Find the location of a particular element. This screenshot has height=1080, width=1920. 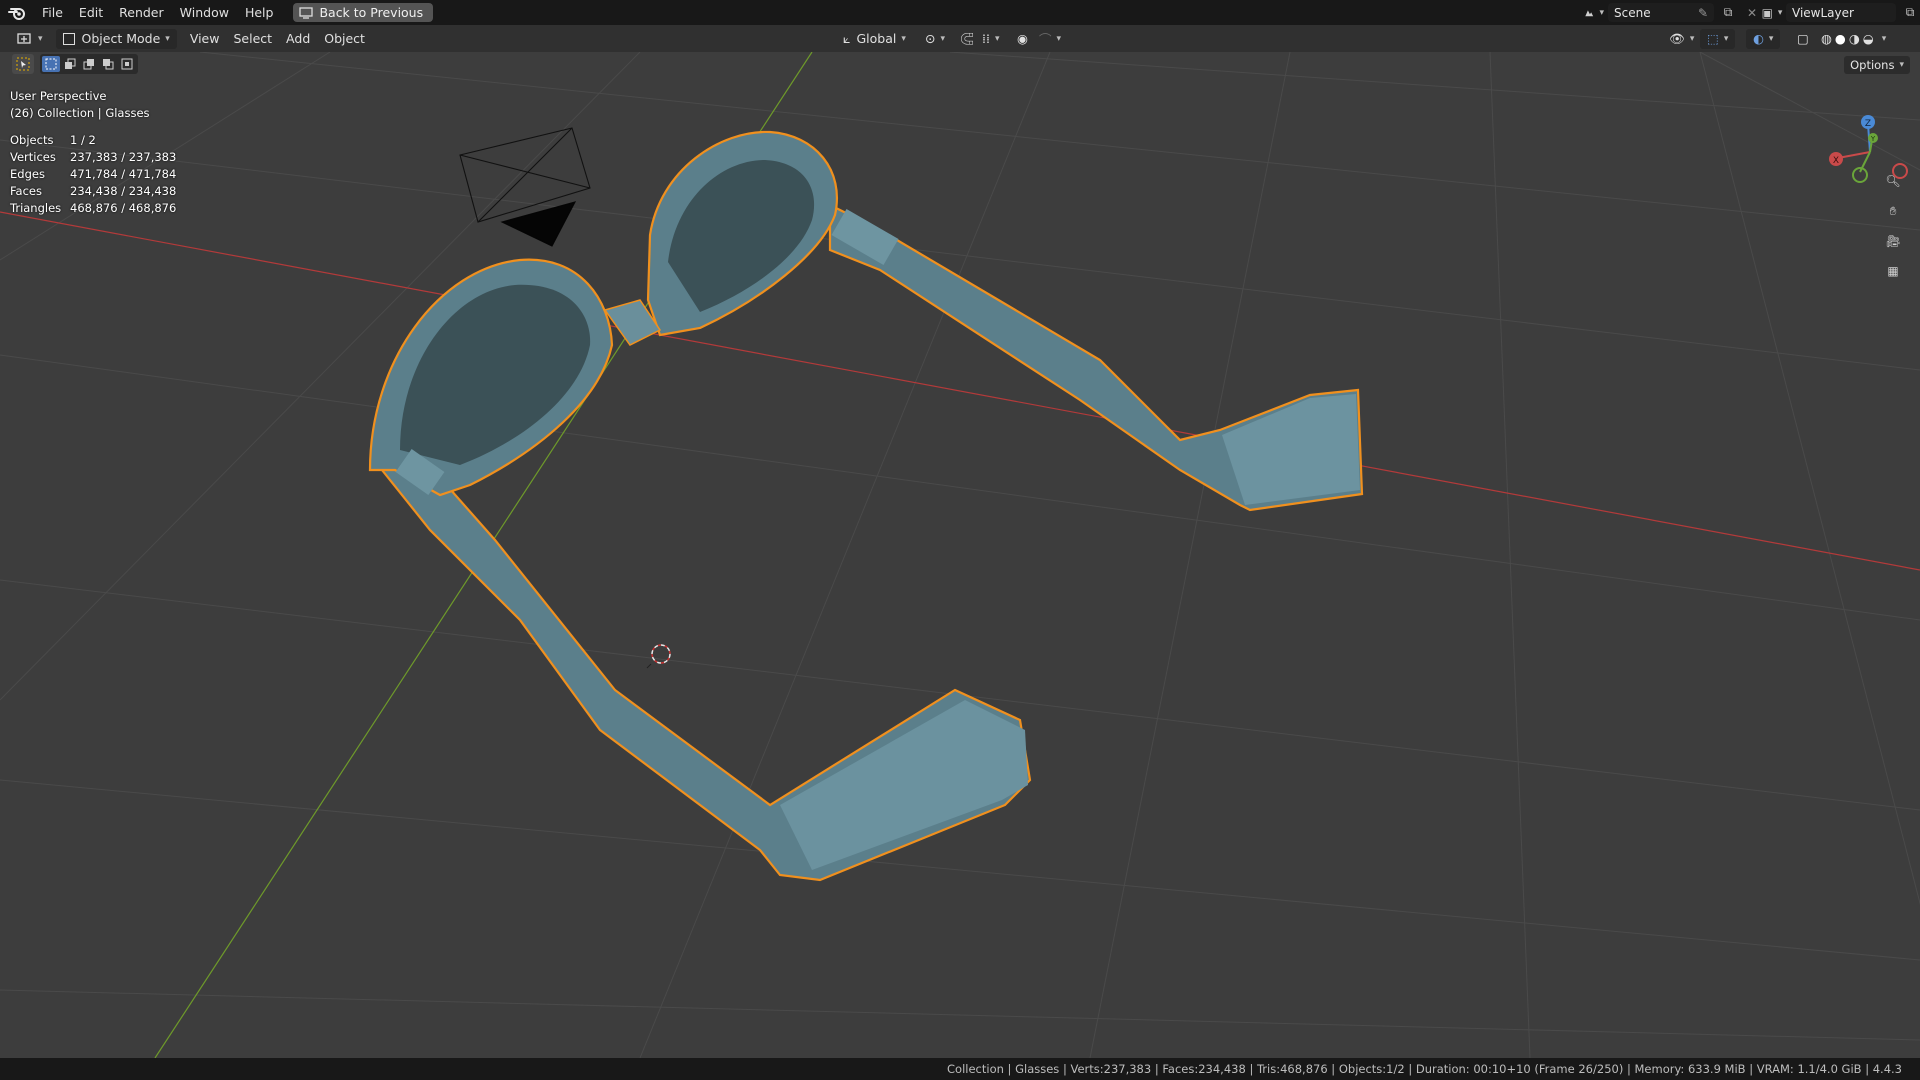

stat-value: 234,438 / 234,438 is located at coordinates (123, 191).